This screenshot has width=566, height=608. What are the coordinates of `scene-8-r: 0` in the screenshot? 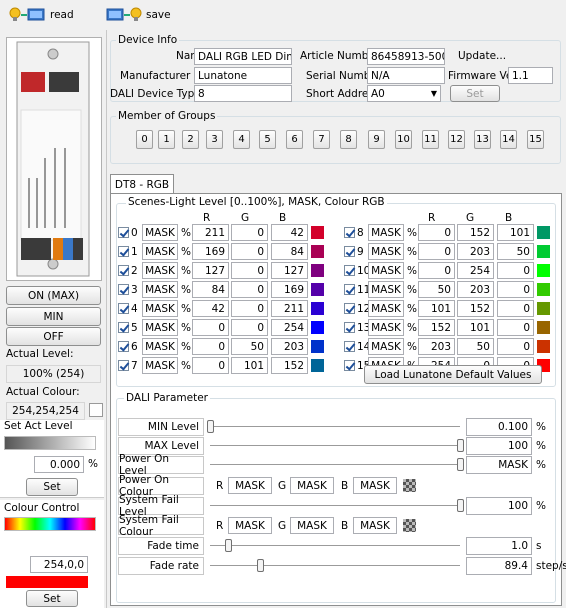 It's located at (436, 232).